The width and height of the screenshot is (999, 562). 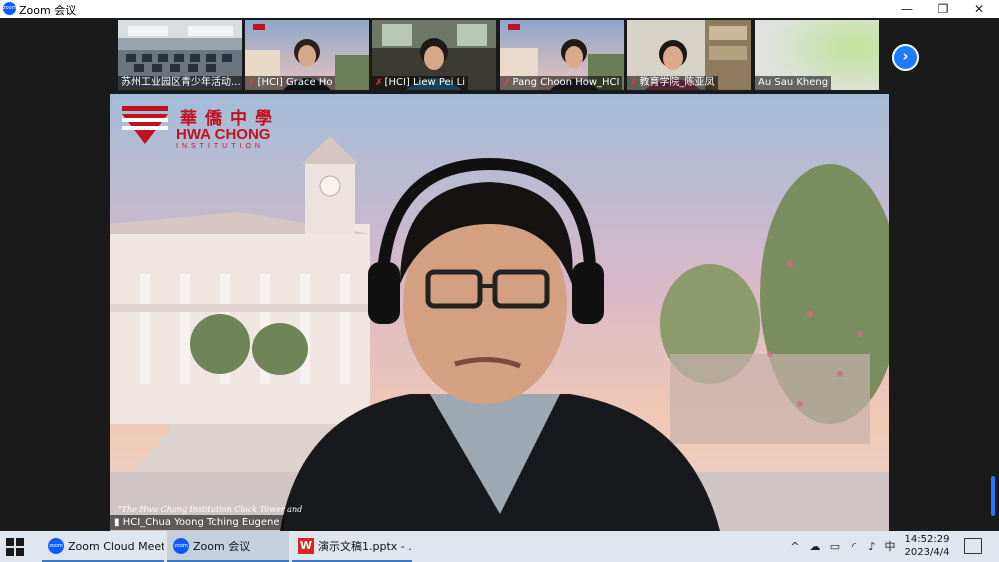 What do you see at coordinates (907, 9) in the screenshot?
I see `minimize-button: —` at bounding box center [907, 9].